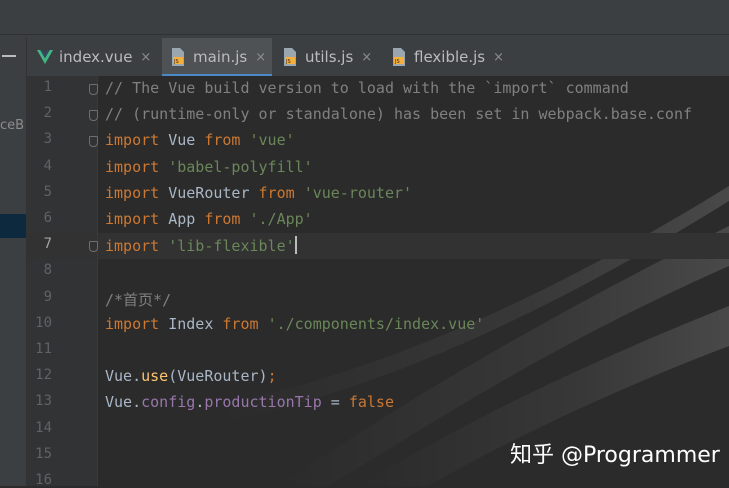  What do you see at coordinates (47, 139) in the screenshot?
I see `line-number: 3` at bounding box center [47, 139].